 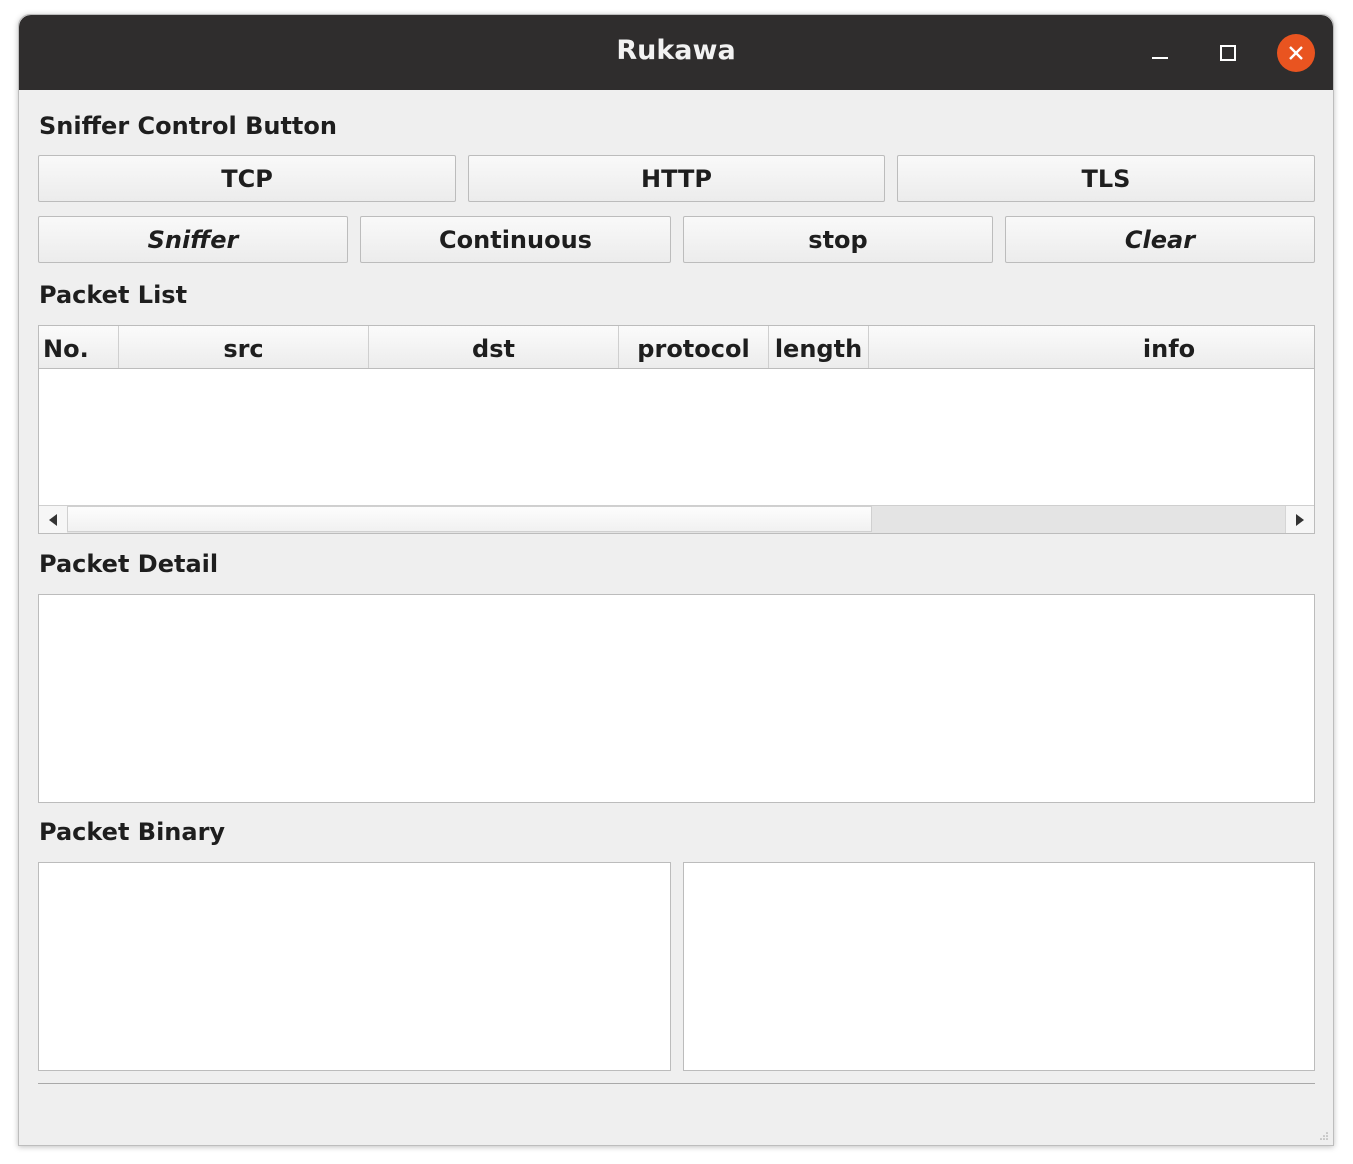 I want to click on scroll-left-arrow, so click(x=53, y=519).